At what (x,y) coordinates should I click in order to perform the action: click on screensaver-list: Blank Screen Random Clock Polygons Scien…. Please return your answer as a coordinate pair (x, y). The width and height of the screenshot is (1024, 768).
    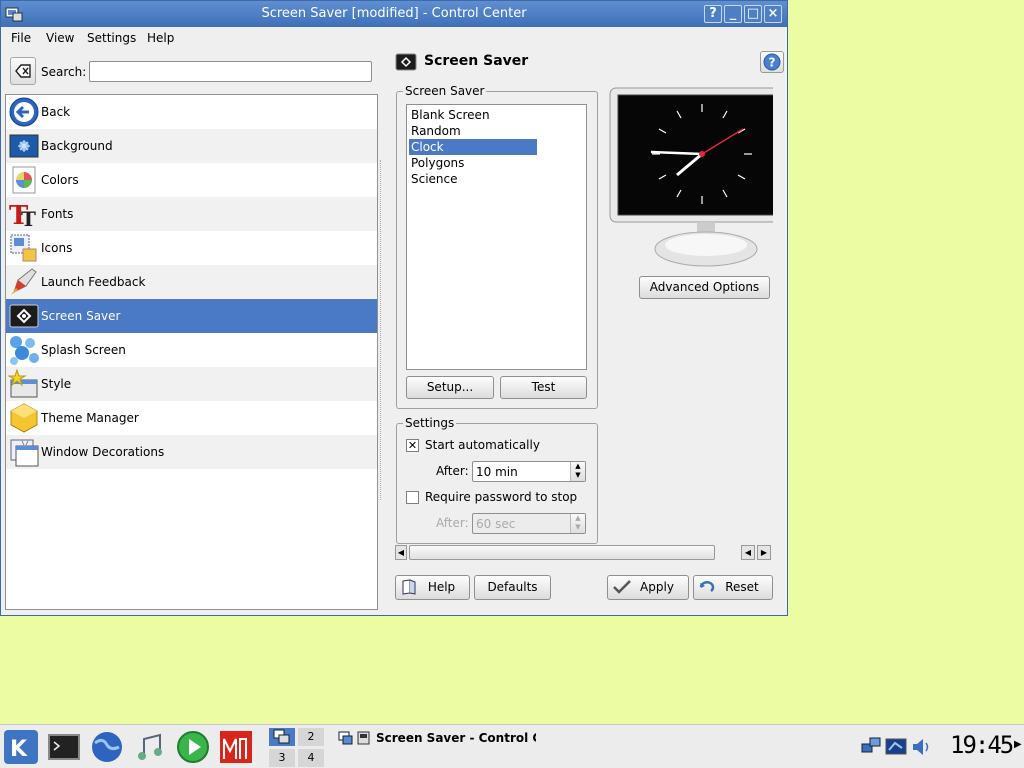
    Looking at the image, I should click on (496, 237).